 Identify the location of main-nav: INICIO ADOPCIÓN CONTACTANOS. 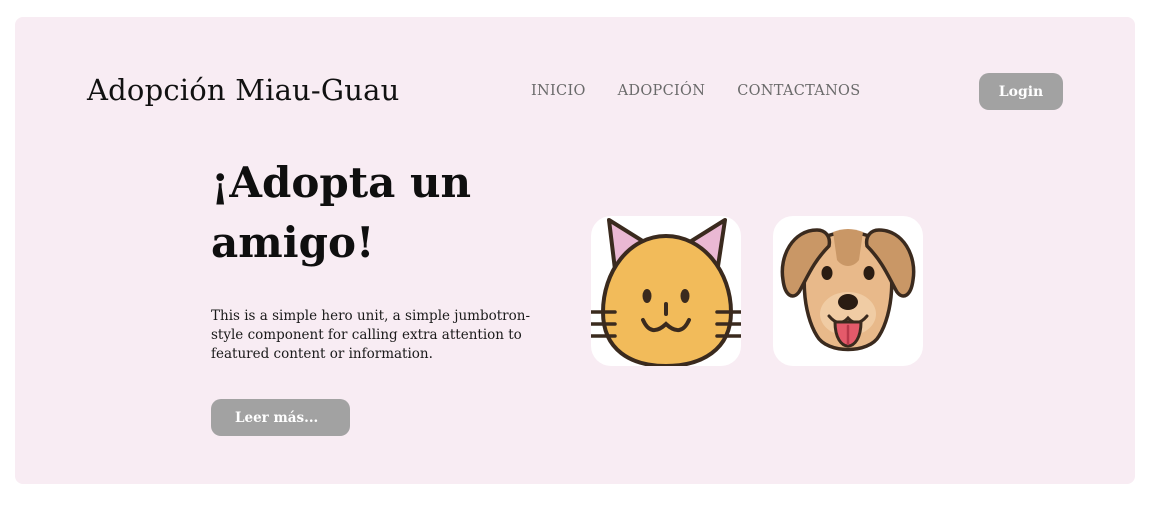
(695, 91).